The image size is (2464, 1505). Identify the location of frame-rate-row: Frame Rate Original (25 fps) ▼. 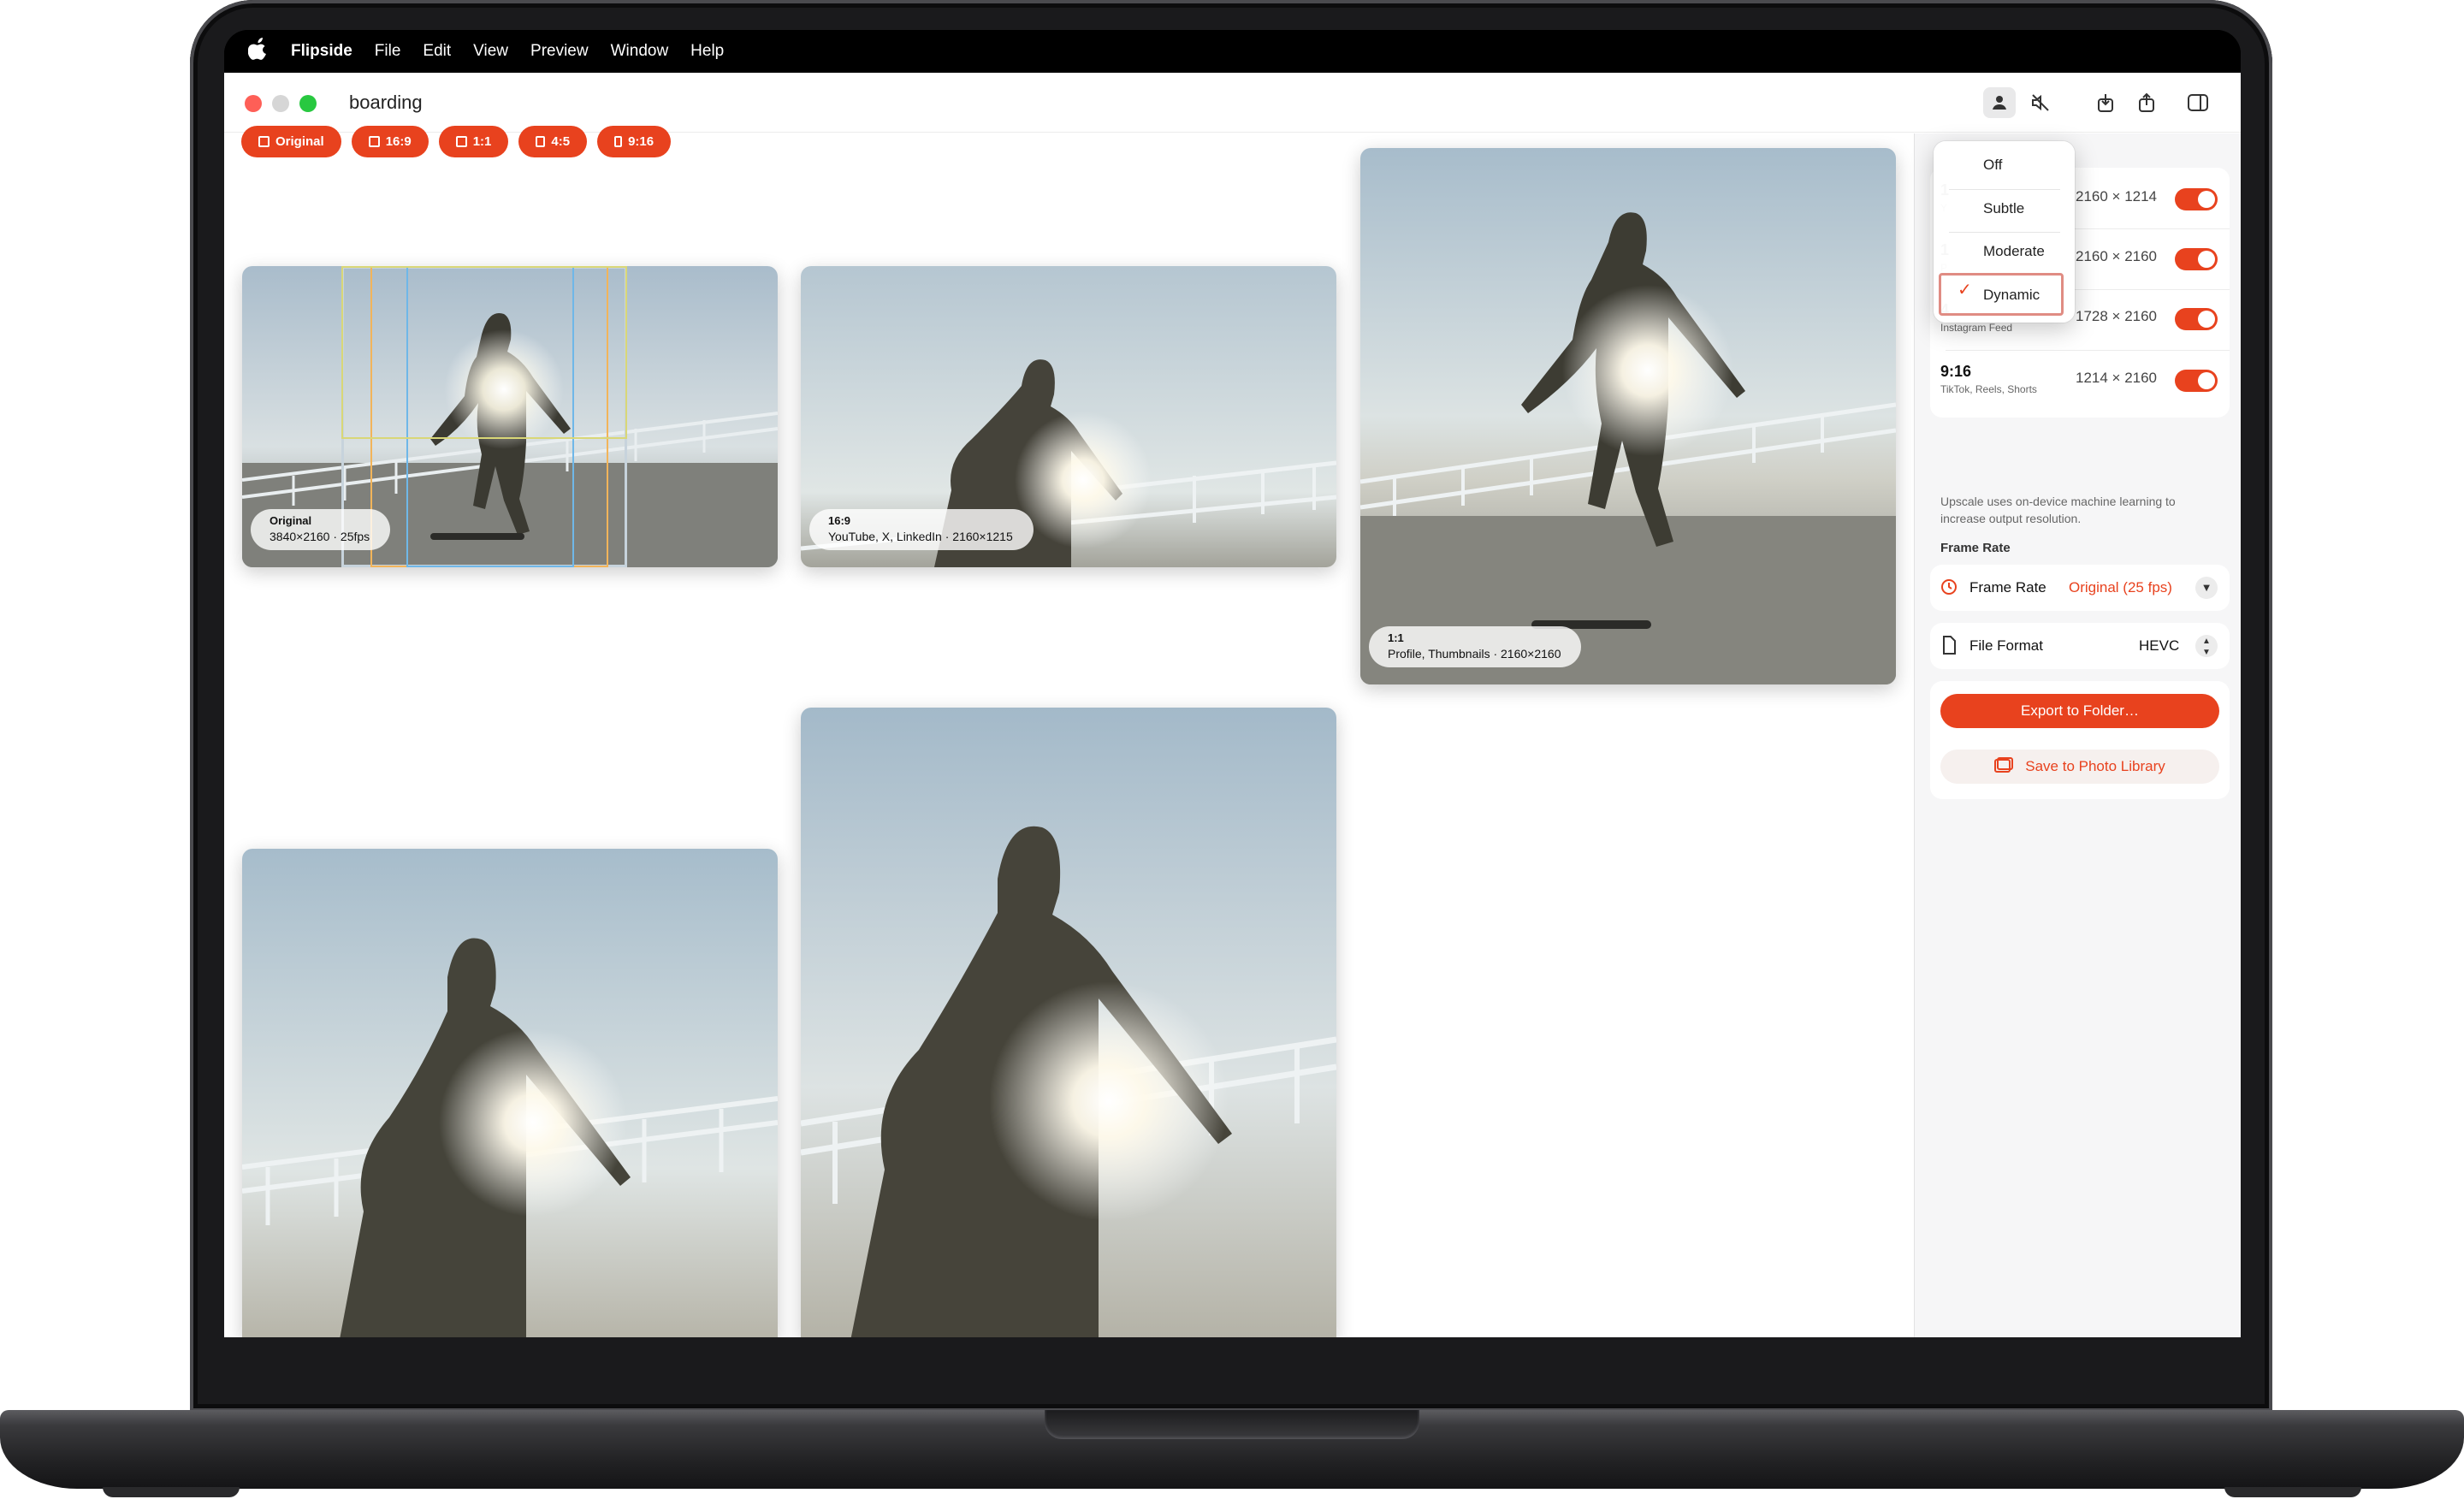
(2080, 588).